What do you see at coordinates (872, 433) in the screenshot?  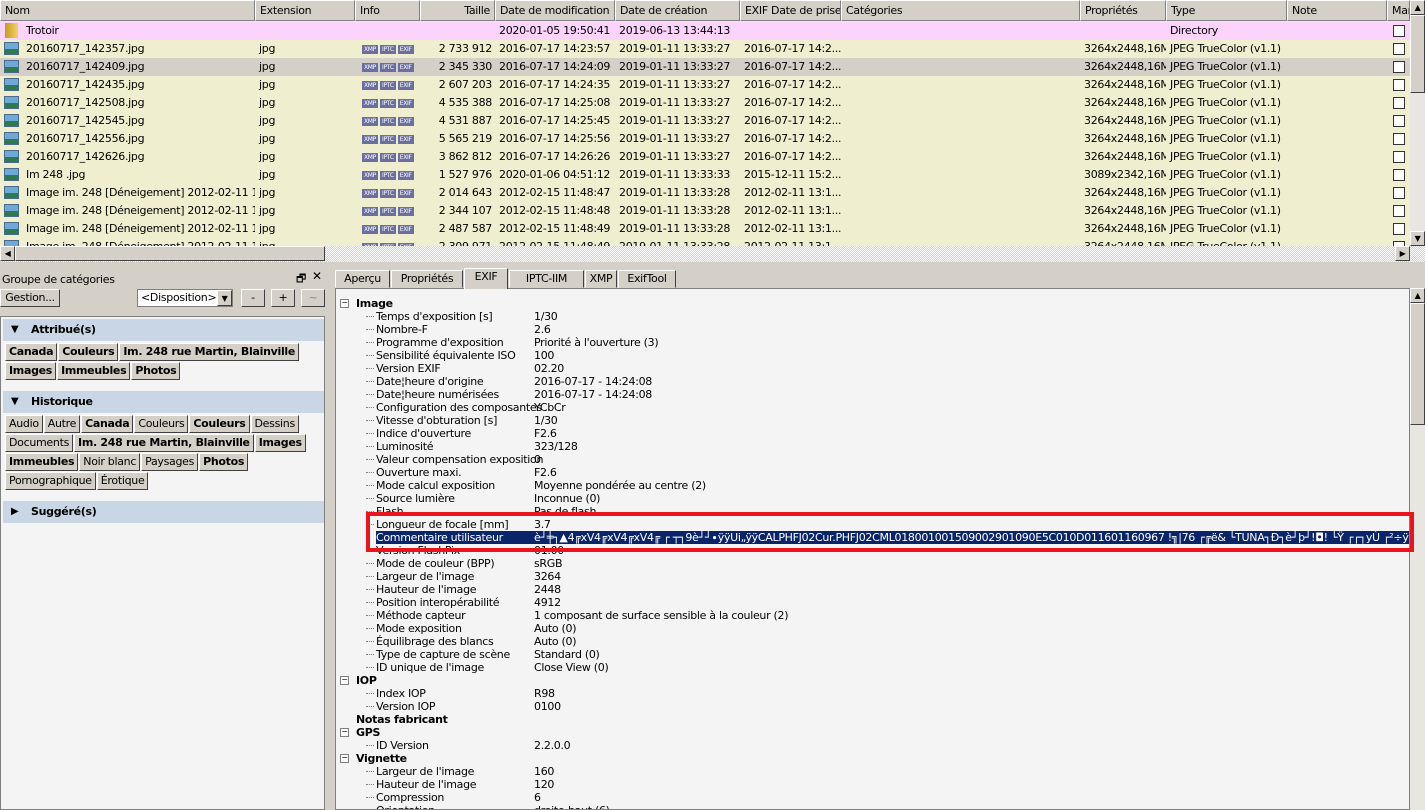 I see `tree-row: Indice d'ouverture F2.6` at bounding box center [872, 433].